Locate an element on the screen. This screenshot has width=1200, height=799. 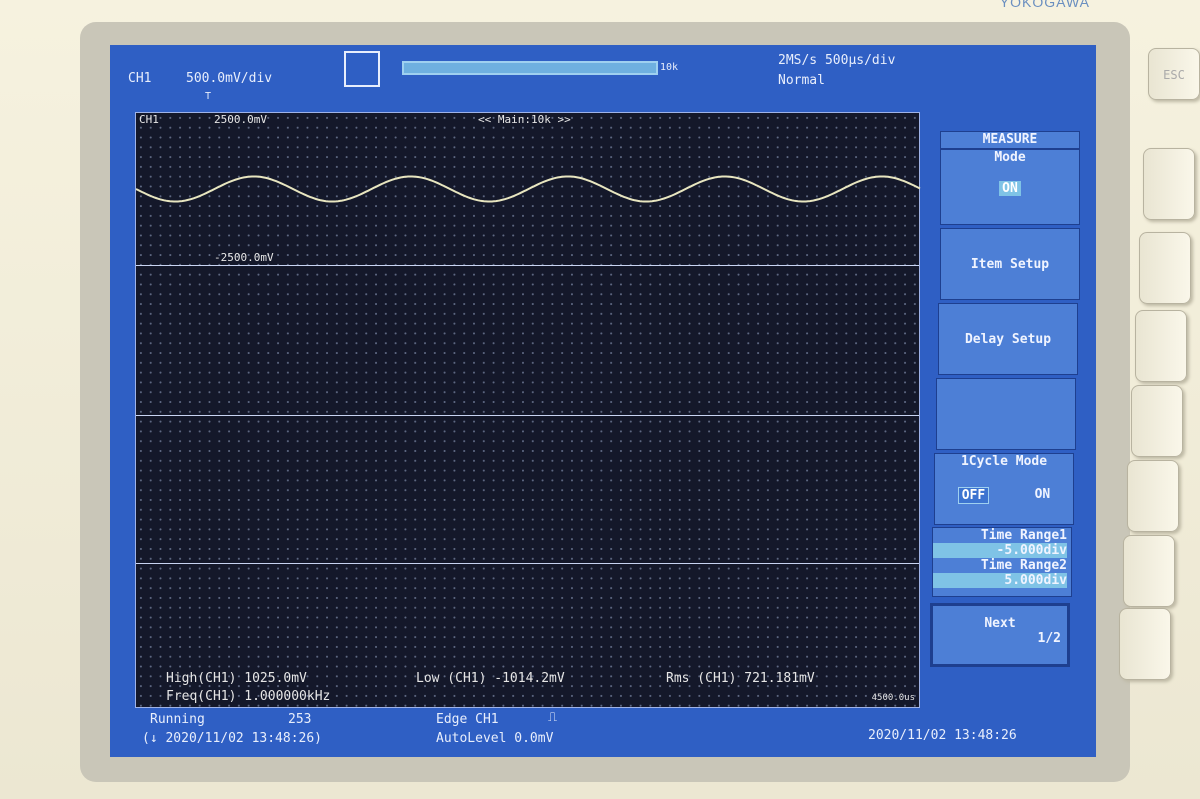
waveform-trace is located at coordinates (528, 189).